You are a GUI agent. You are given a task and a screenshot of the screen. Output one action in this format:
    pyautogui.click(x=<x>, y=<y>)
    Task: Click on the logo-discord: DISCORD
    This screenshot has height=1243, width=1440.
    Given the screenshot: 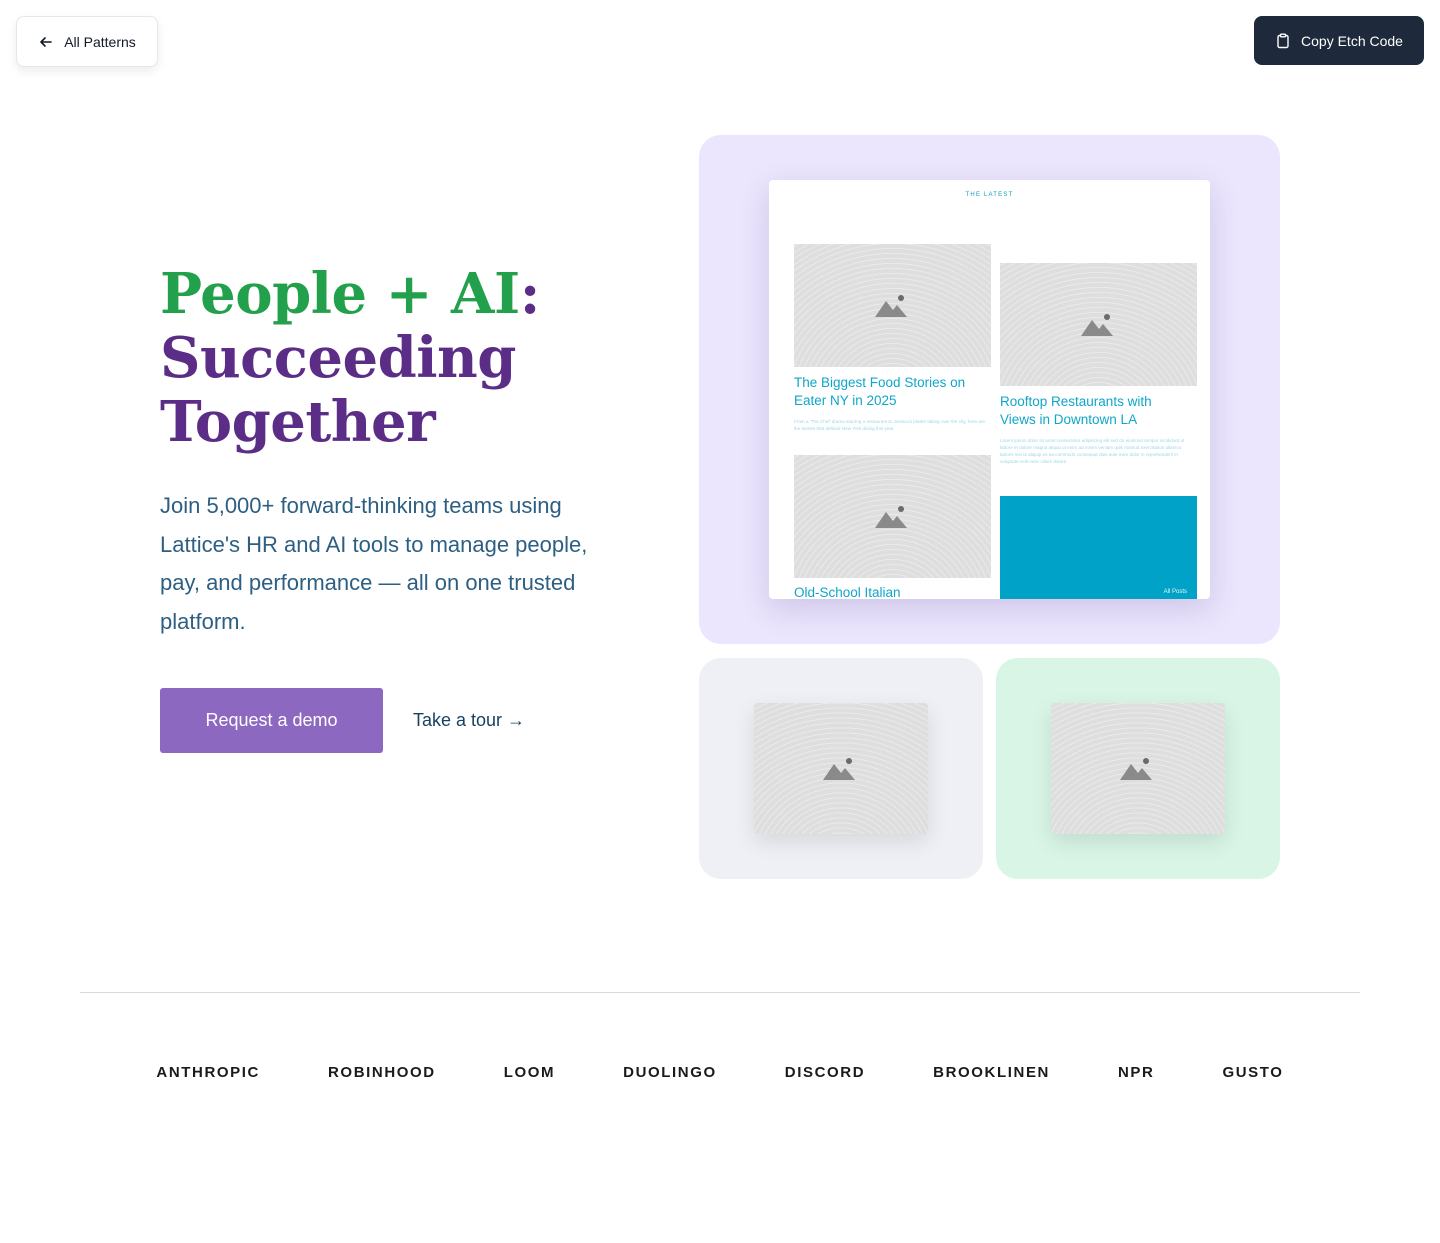 What is the action you would take?
    pyautogui.click(x=825, y=1072)
    